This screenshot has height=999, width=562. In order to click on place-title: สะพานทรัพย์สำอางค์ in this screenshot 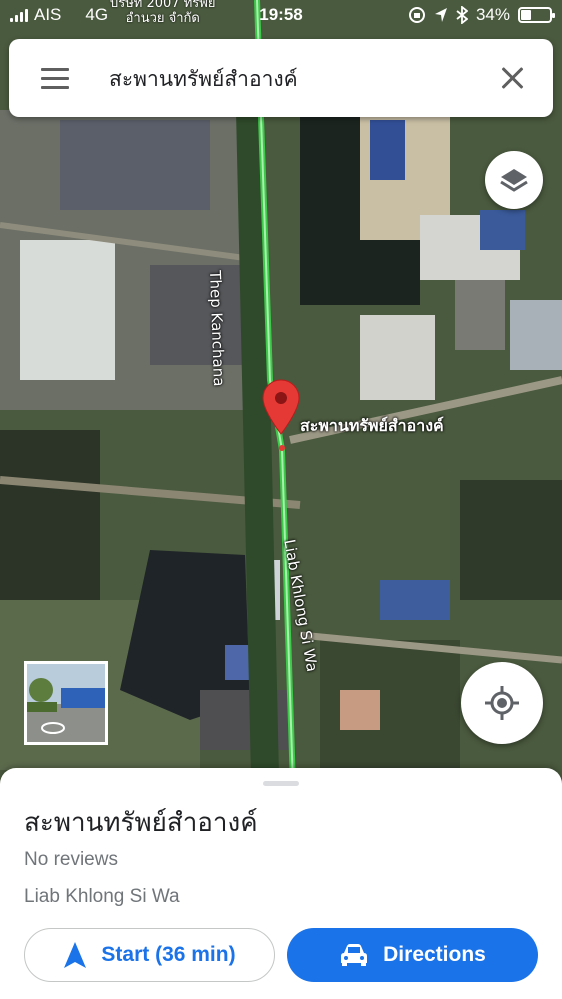, I will do `click(141, 823)`.